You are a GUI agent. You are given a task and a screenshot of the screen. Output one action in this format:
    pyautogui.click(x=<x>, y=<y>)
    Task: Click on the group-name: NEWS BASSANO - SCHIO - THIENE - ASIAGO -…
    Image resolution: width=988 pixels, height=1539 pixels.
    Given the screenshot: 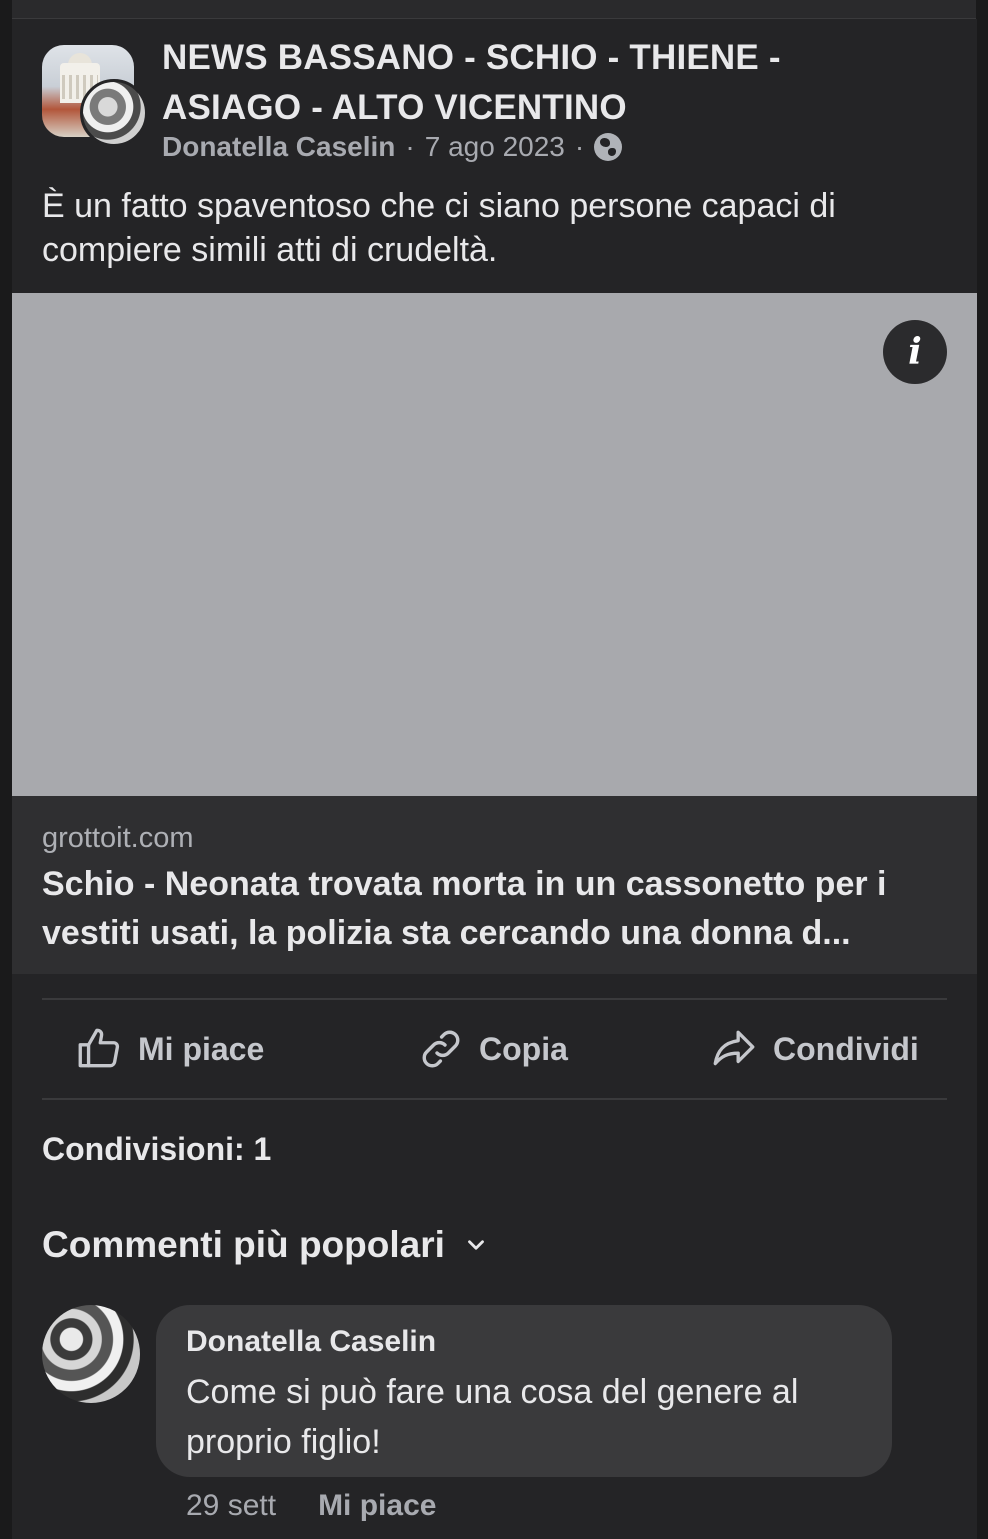 What is the action you would take?
    pyautogui.click(x=522, y=83)
    